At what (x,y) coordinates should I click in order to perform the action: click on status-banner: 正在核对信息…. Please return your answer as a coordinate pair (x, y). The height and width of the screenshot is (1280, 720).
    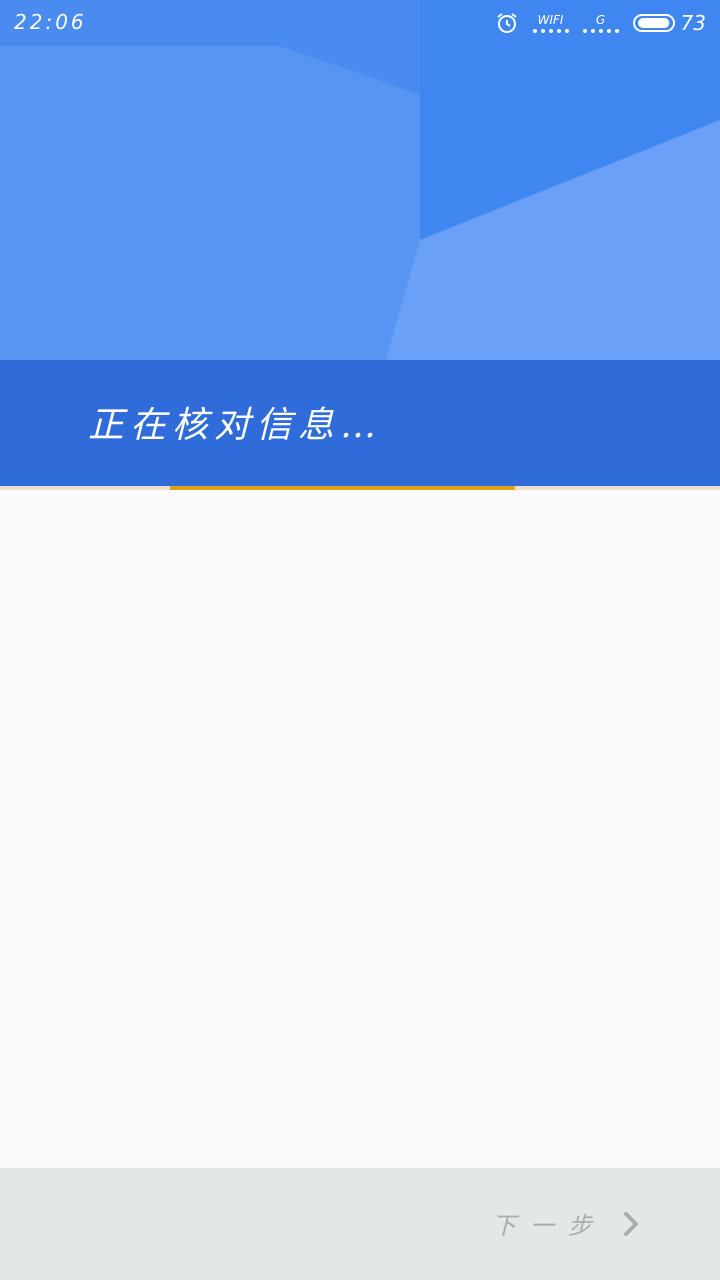
    Looking at the image, I should click on (360, 423).